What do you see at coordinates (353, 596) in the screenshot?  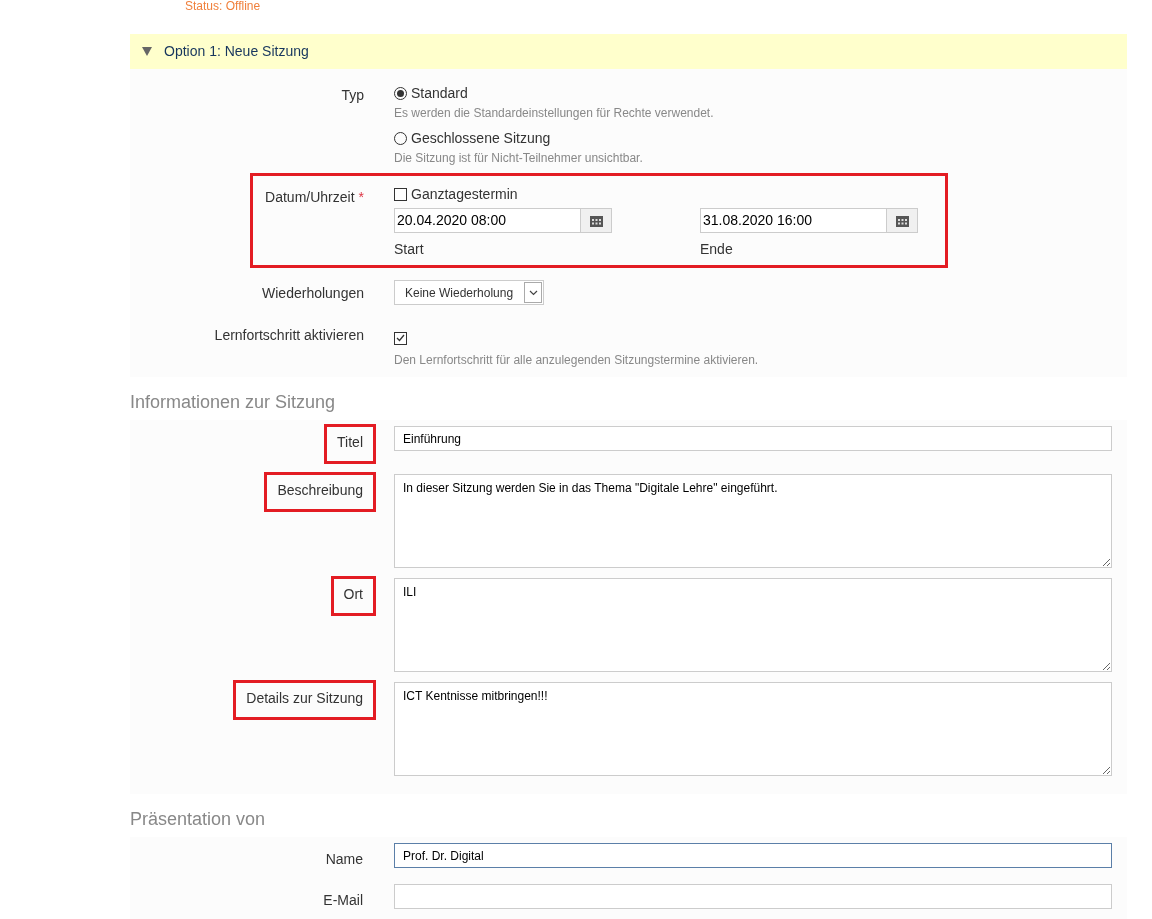 I see `field-label: Ort` at bounding box center [353, 596].